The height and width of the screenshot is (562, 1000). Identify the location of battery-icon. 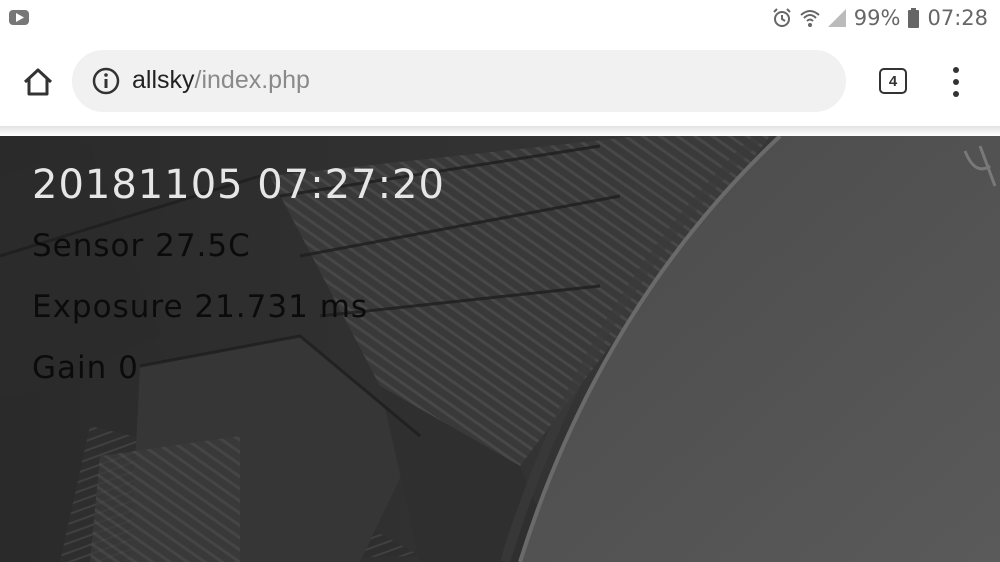
(914, 18).